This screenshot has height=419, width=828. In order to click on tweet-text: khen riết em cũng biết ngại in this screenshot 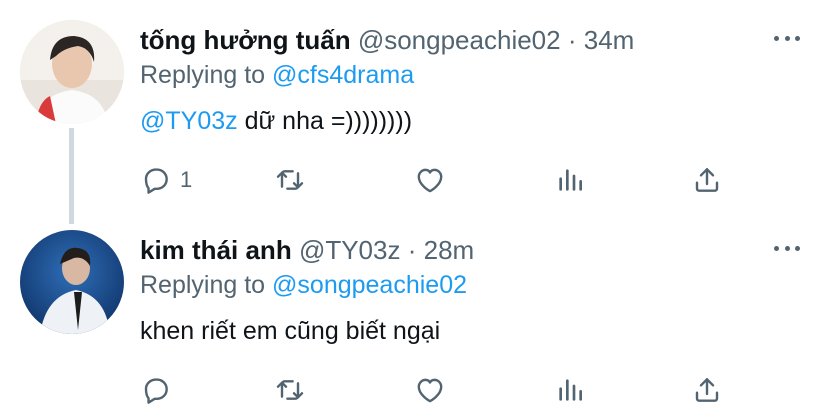, I will do `click(290, 331)`.